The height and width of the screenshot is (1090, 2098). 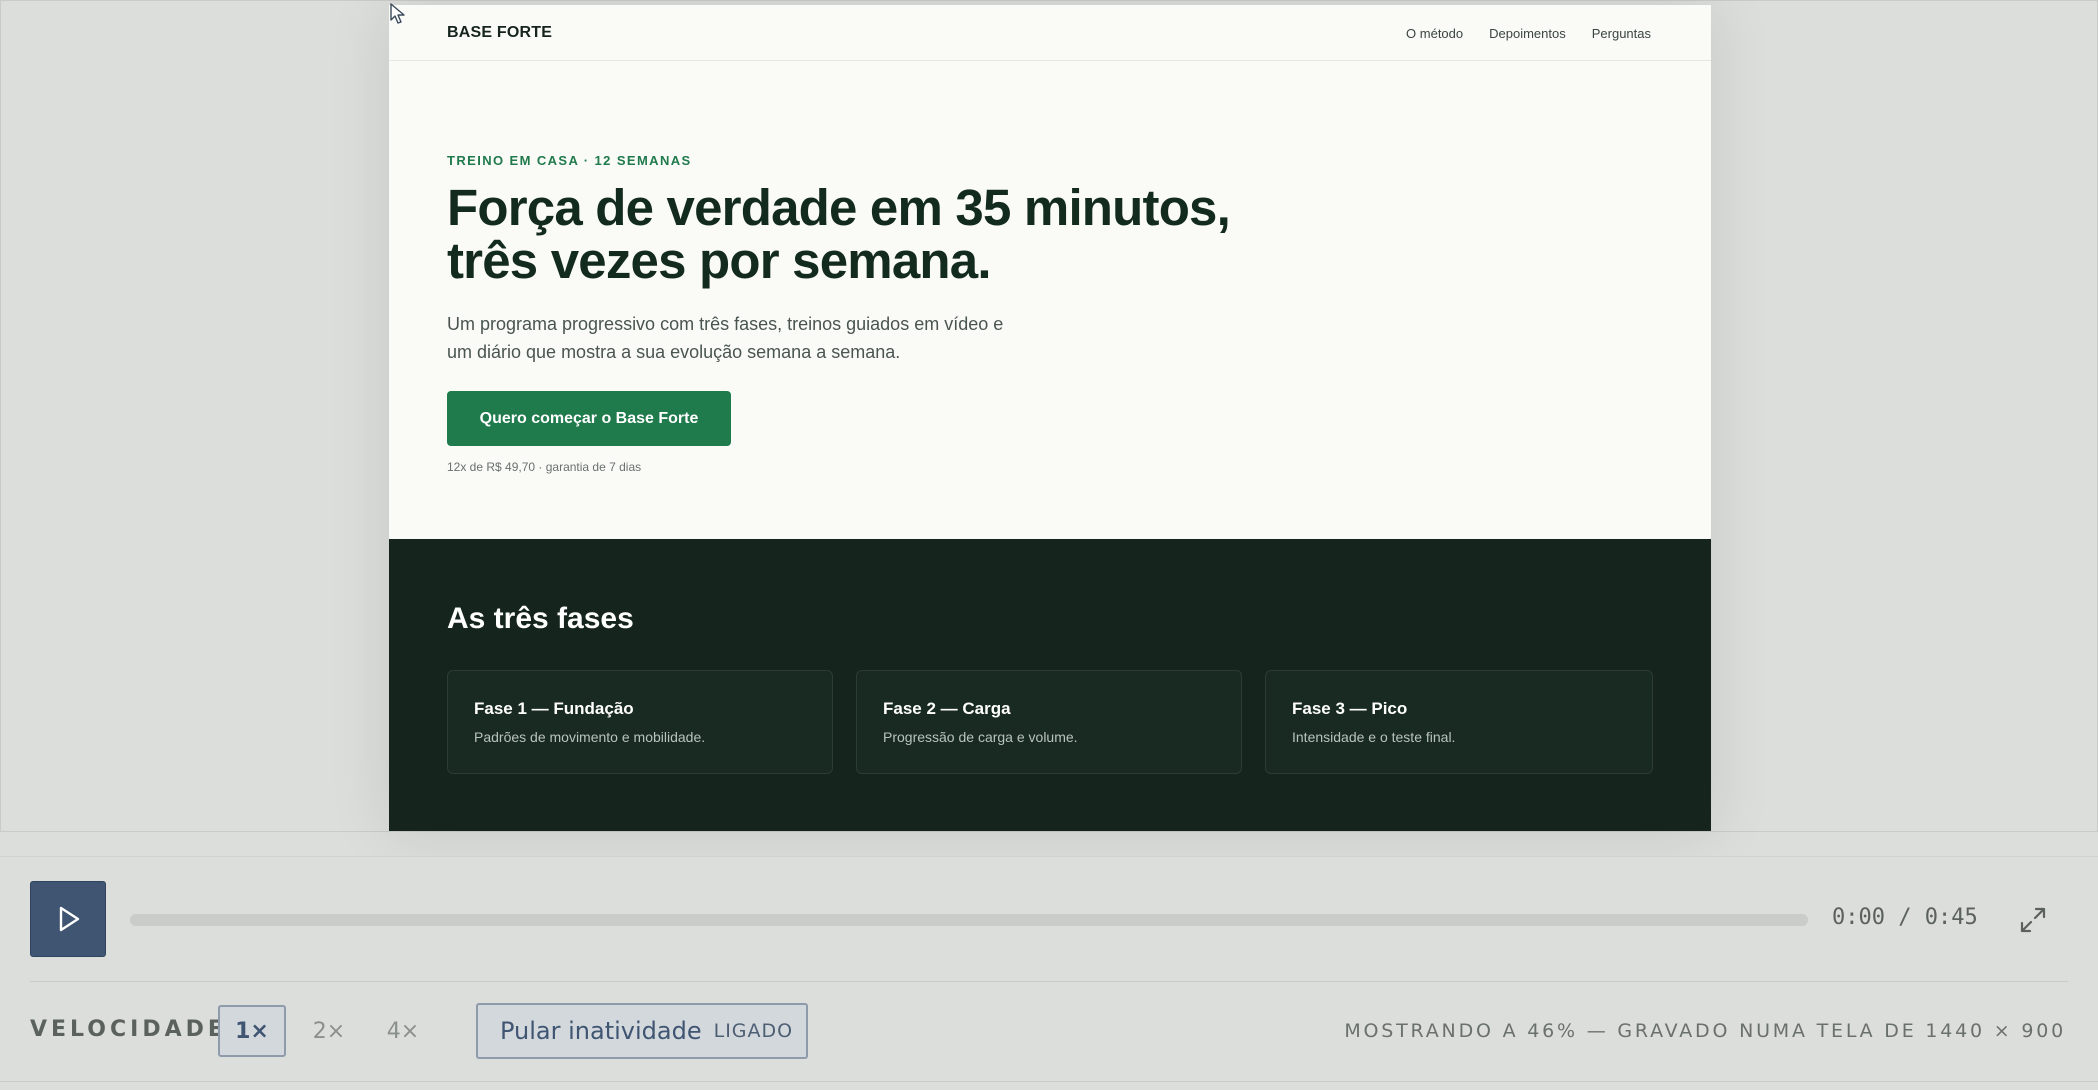 I want to click on phase-name: Fase 1 — Fundação, so click(x=554, y=708).